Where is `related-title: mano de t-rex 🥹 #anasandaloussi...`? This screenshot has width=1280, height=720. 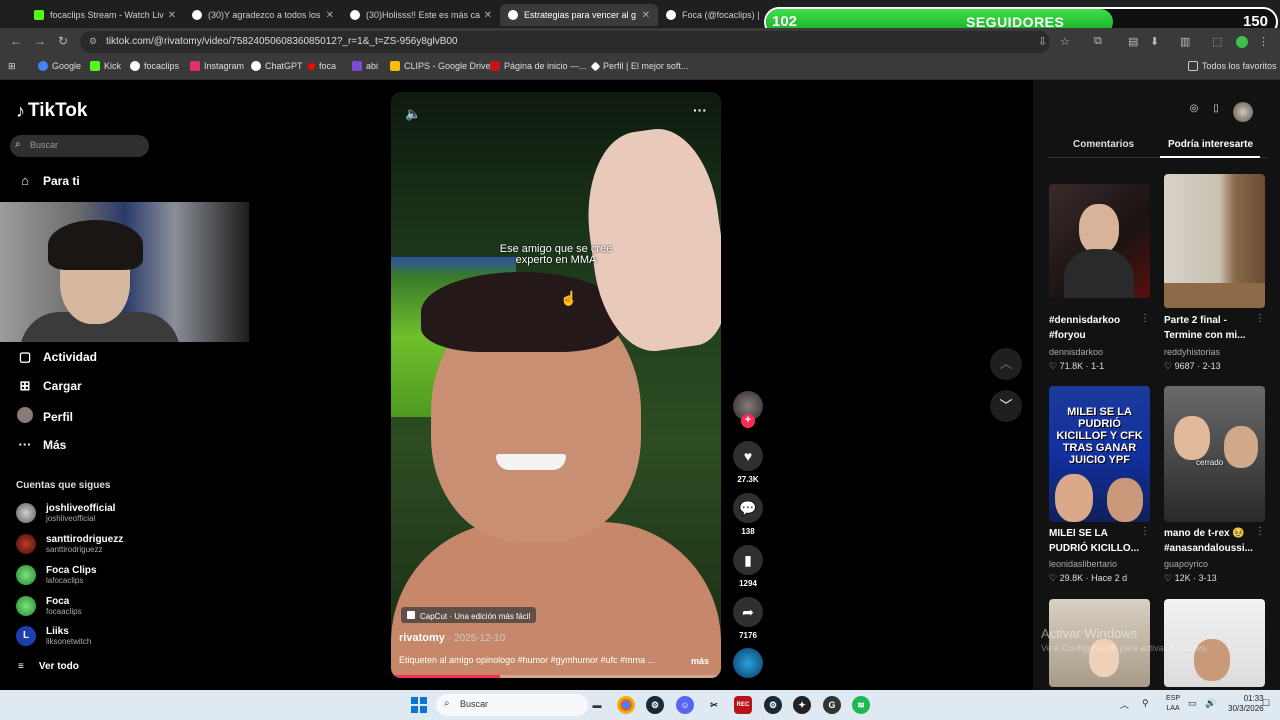
related-title: mano de t-rex 🥹 #anasandaloussi... is located at coordinates (1211, 541).